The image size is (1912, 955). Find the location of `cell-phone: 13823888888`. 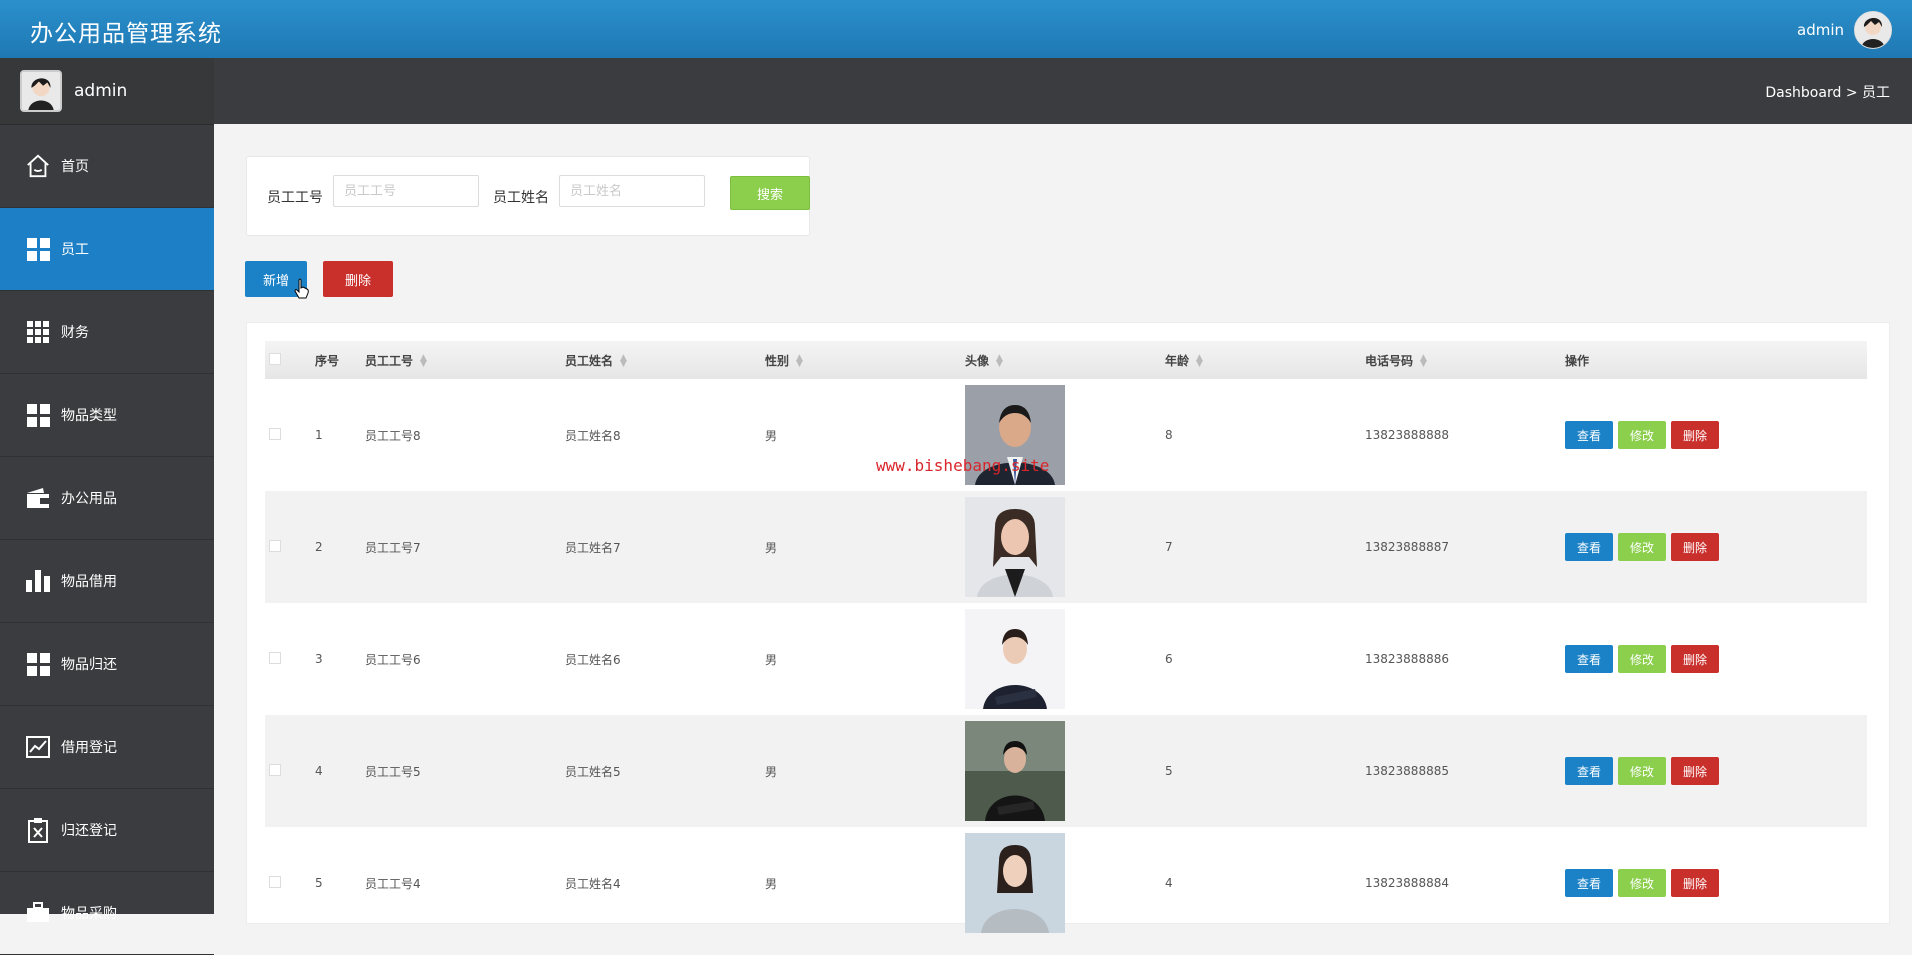

cell-phone: 13823888888 is located at coordinates (1407, 435).